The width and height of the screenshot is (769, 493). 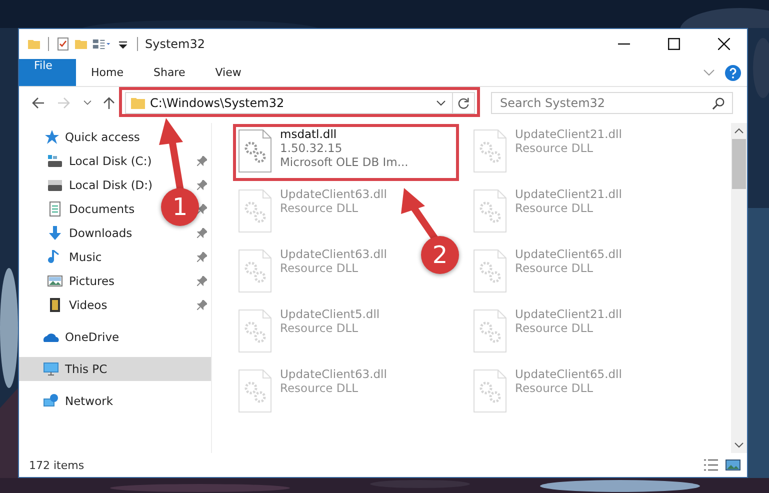 I want to click on film-icon, so click(x=55, y=305).